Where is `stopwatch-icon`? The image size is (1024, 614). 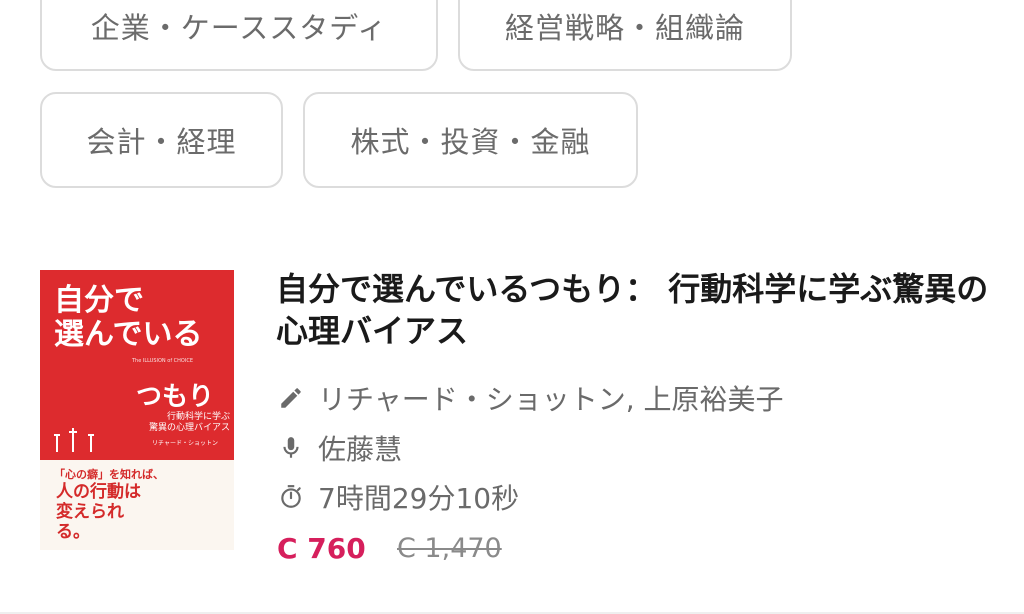 stopwatch-icon is located at coordinates (291, 496).